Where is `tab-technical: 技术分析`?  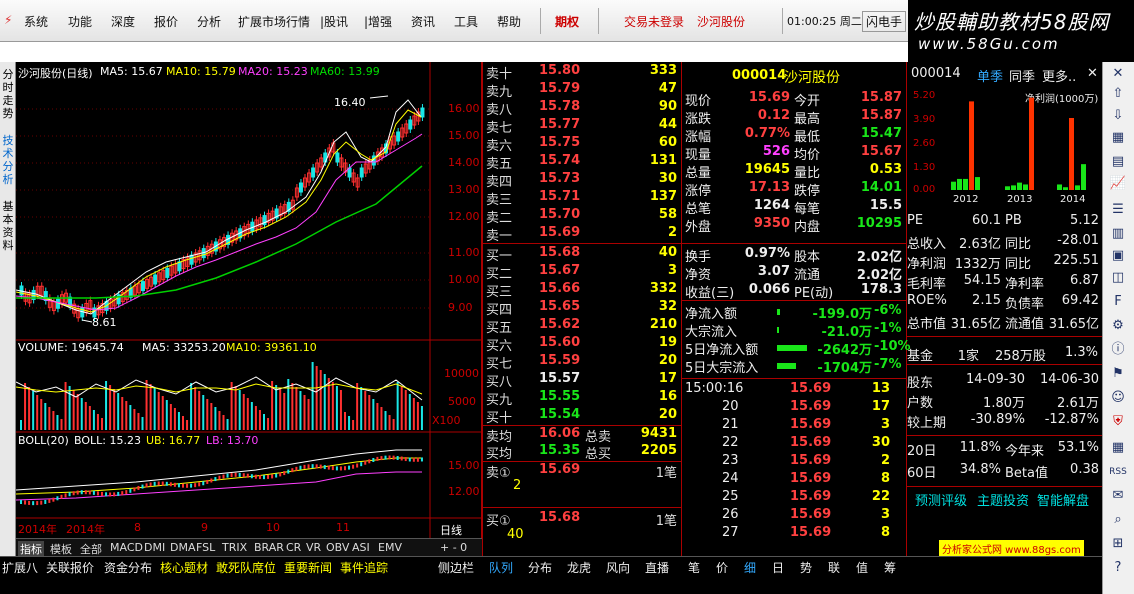
tab-technical: 技术分析 is located at coordinates (8, 164).